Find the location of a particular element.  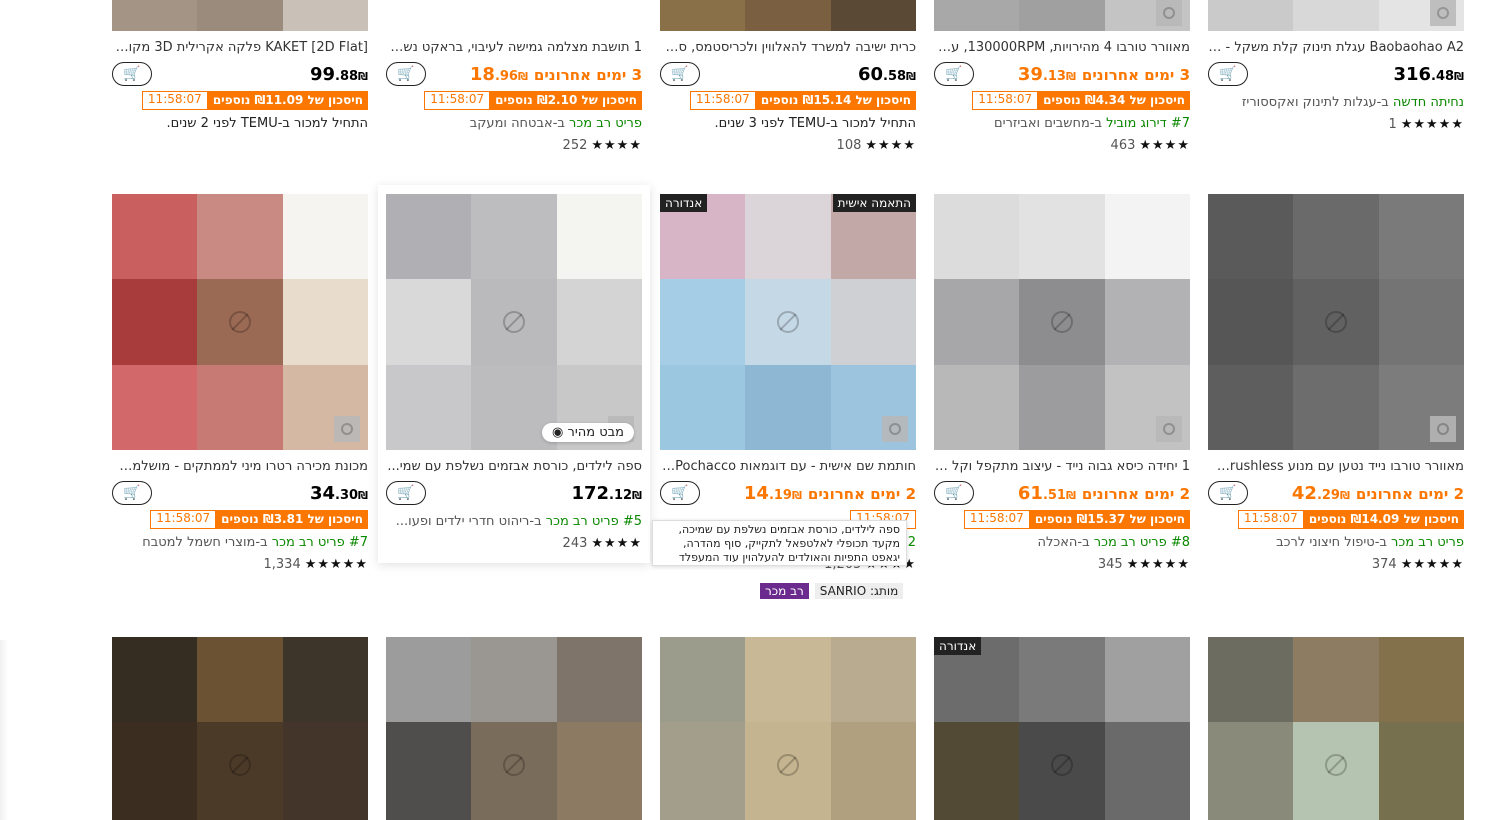

price-decimal: .96 is located at coordinates (506, 76).